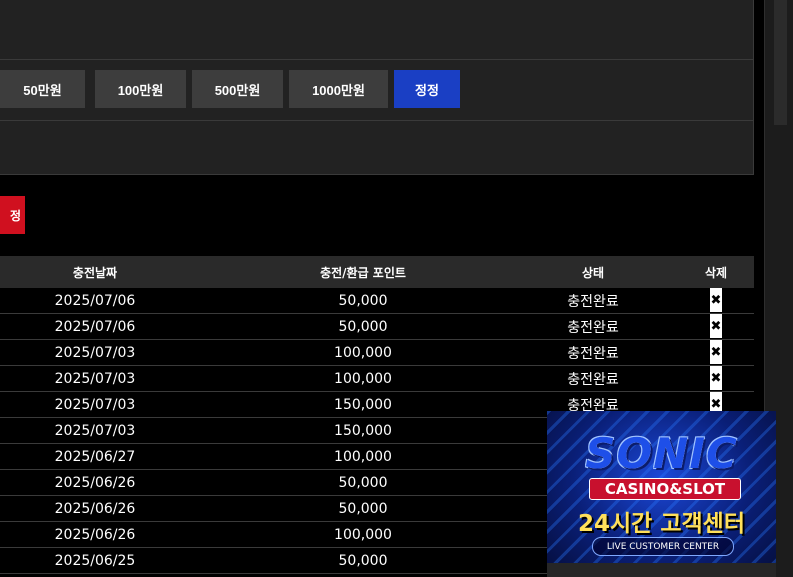 The width and height of the screenshot is (793, 577). Describe the element at coordinates (42, 89) in the screenshot. I see `amount-50man-button: 50만원` at that location.